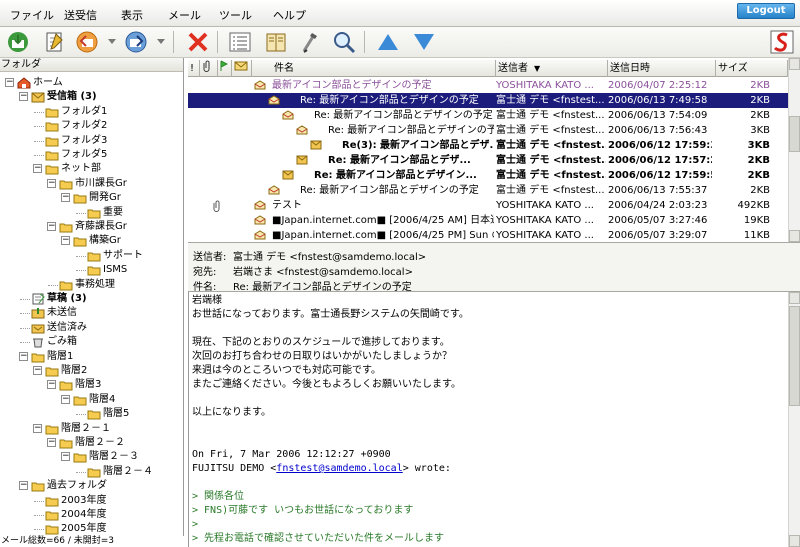  What do you see at coordinates (91, 126) in the screenshot?
I see `folder-item: フォルダ2` at bounding box center [91, 126].